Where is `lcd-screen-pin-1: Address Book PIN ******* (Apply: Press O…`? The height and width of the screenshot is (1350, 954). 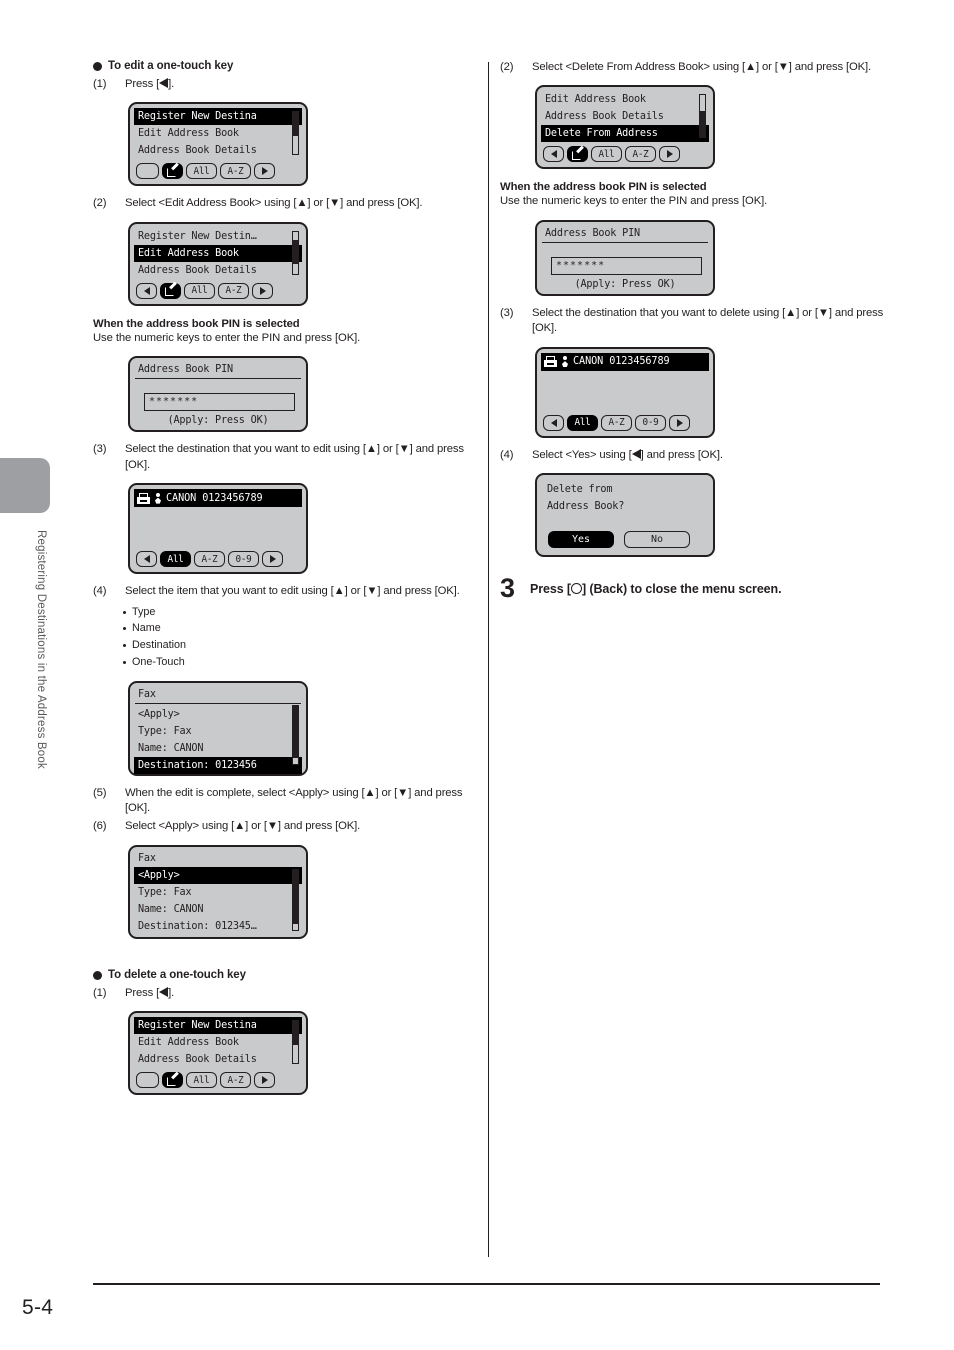 lcd-screen-pin-1: Address Book PIN ******* (Apply: Press O… is located at coordinates (218, 394).